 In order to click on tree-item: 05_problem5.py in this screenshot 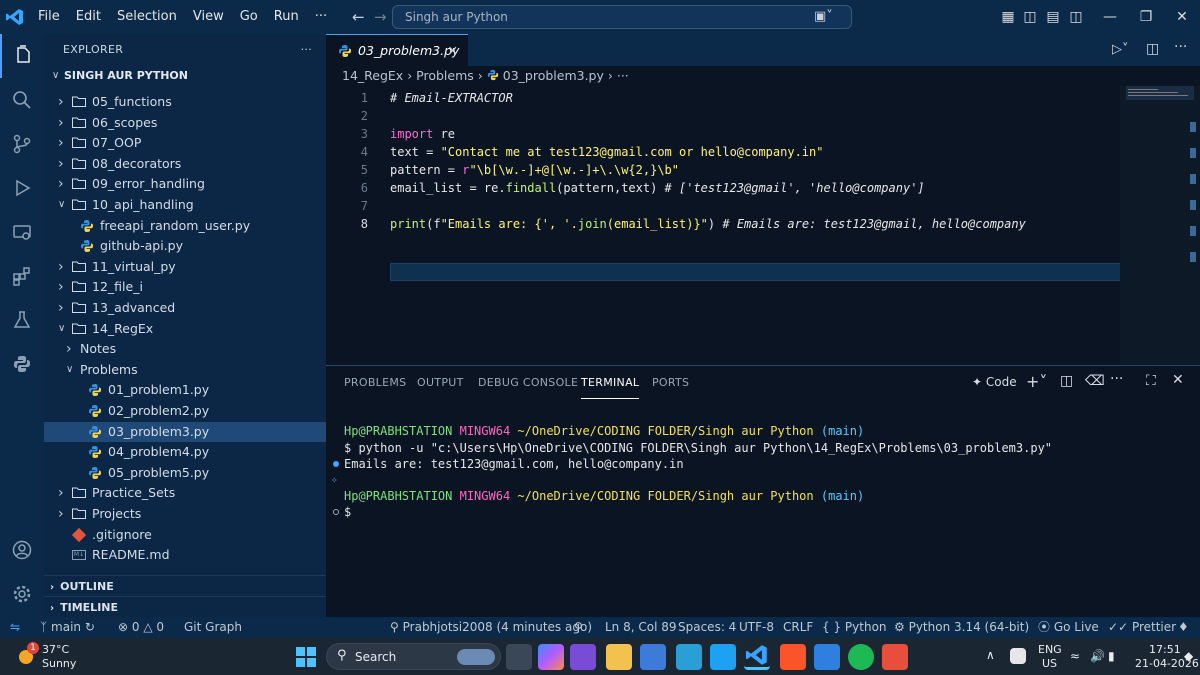, I will do `click(185, 473)`.